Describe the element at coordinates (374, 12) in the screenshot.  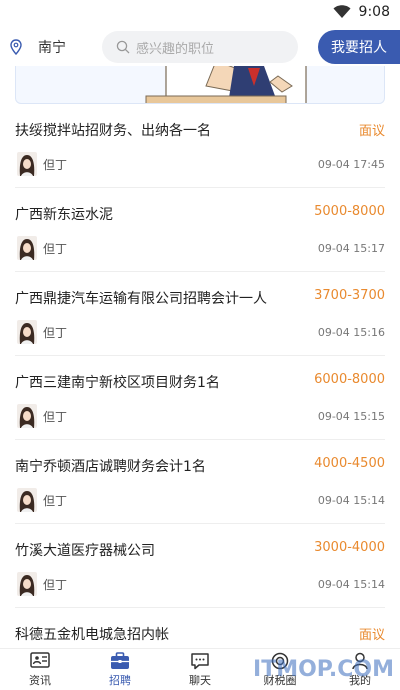
I see `status-time: 9:08` at that location.